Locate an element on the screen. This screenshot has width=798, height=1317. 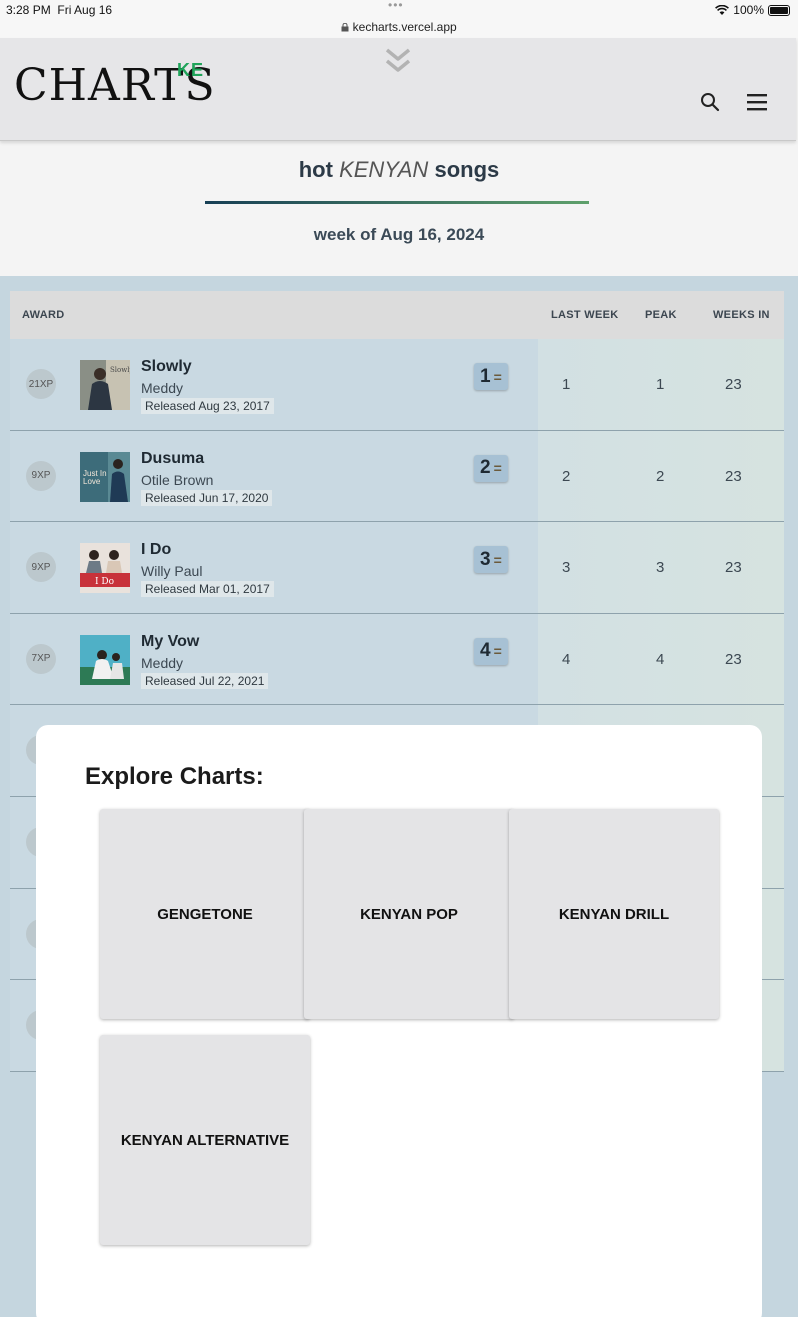
award-badge: 21XP is located at coordinates (41, 384).